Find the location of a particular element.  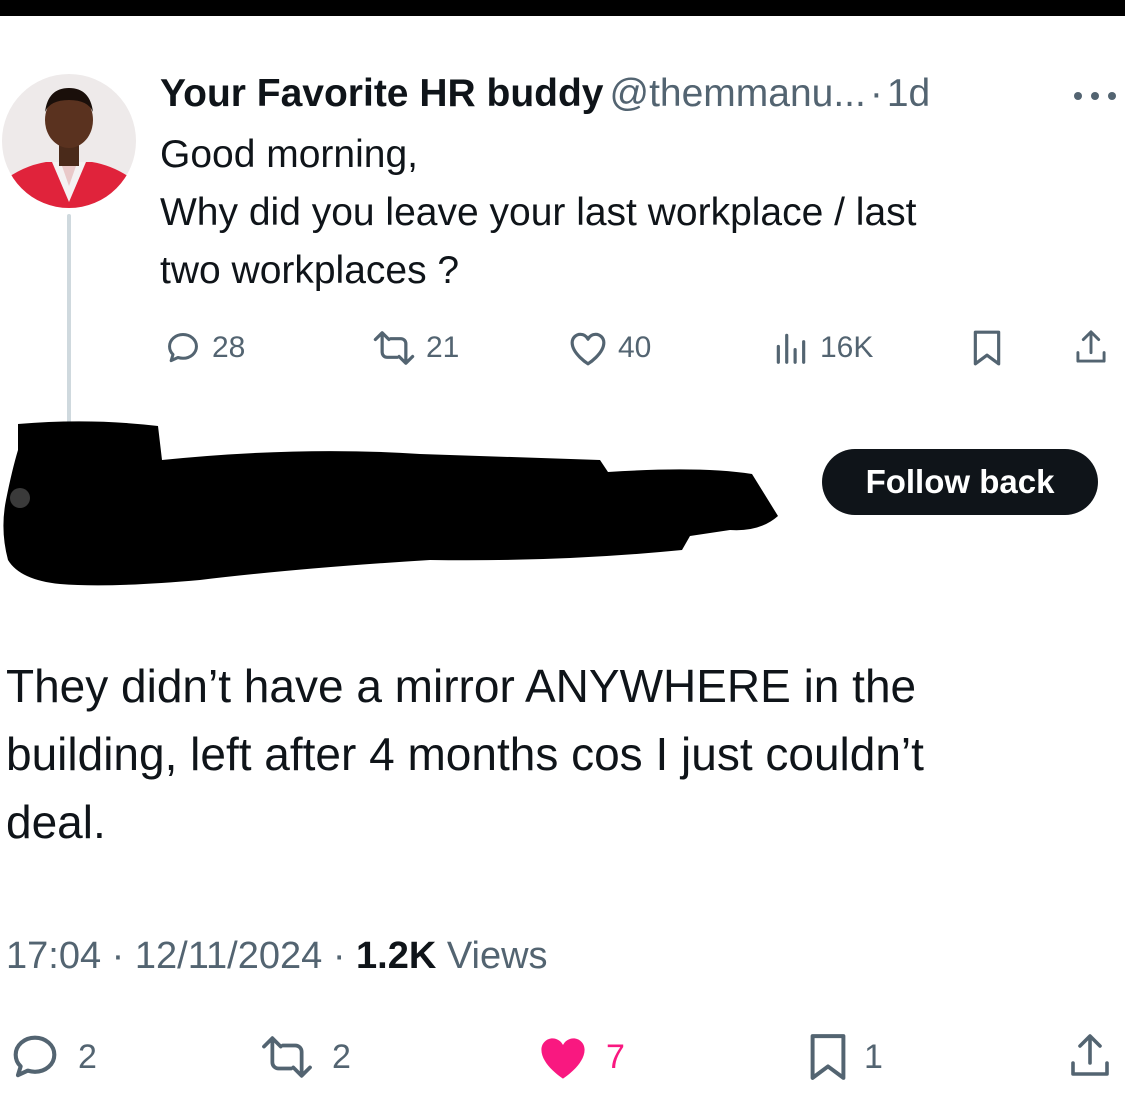

tweet-text-line: Good morning, is located at coordinates (289, 154).